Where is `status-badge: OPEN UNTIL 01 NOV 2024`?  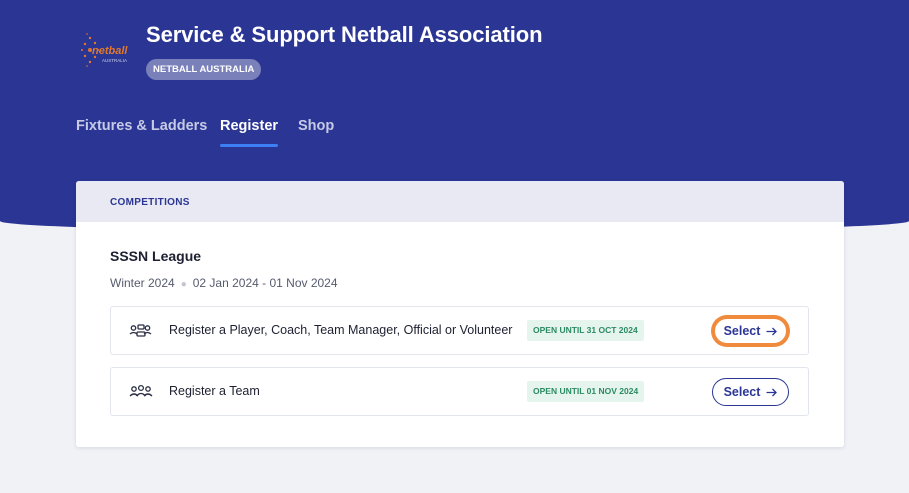
status-badge: OPEN UNTIL 01 NOV 2024 is located at coordinates (586, 391).